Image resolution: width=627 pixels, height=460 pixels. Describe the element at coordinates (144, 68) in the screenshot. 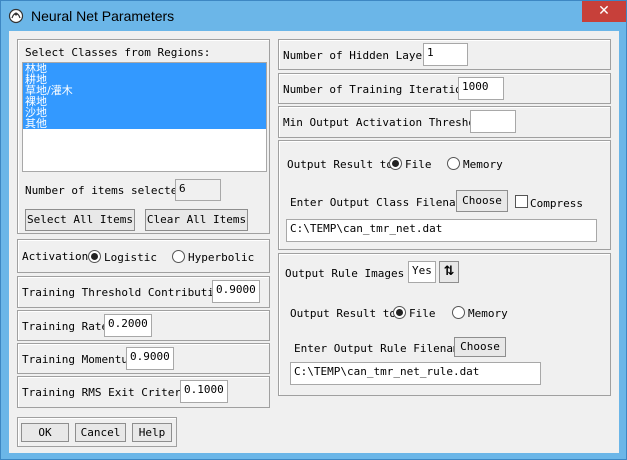

I see `class-list-item: 林地` at that location.